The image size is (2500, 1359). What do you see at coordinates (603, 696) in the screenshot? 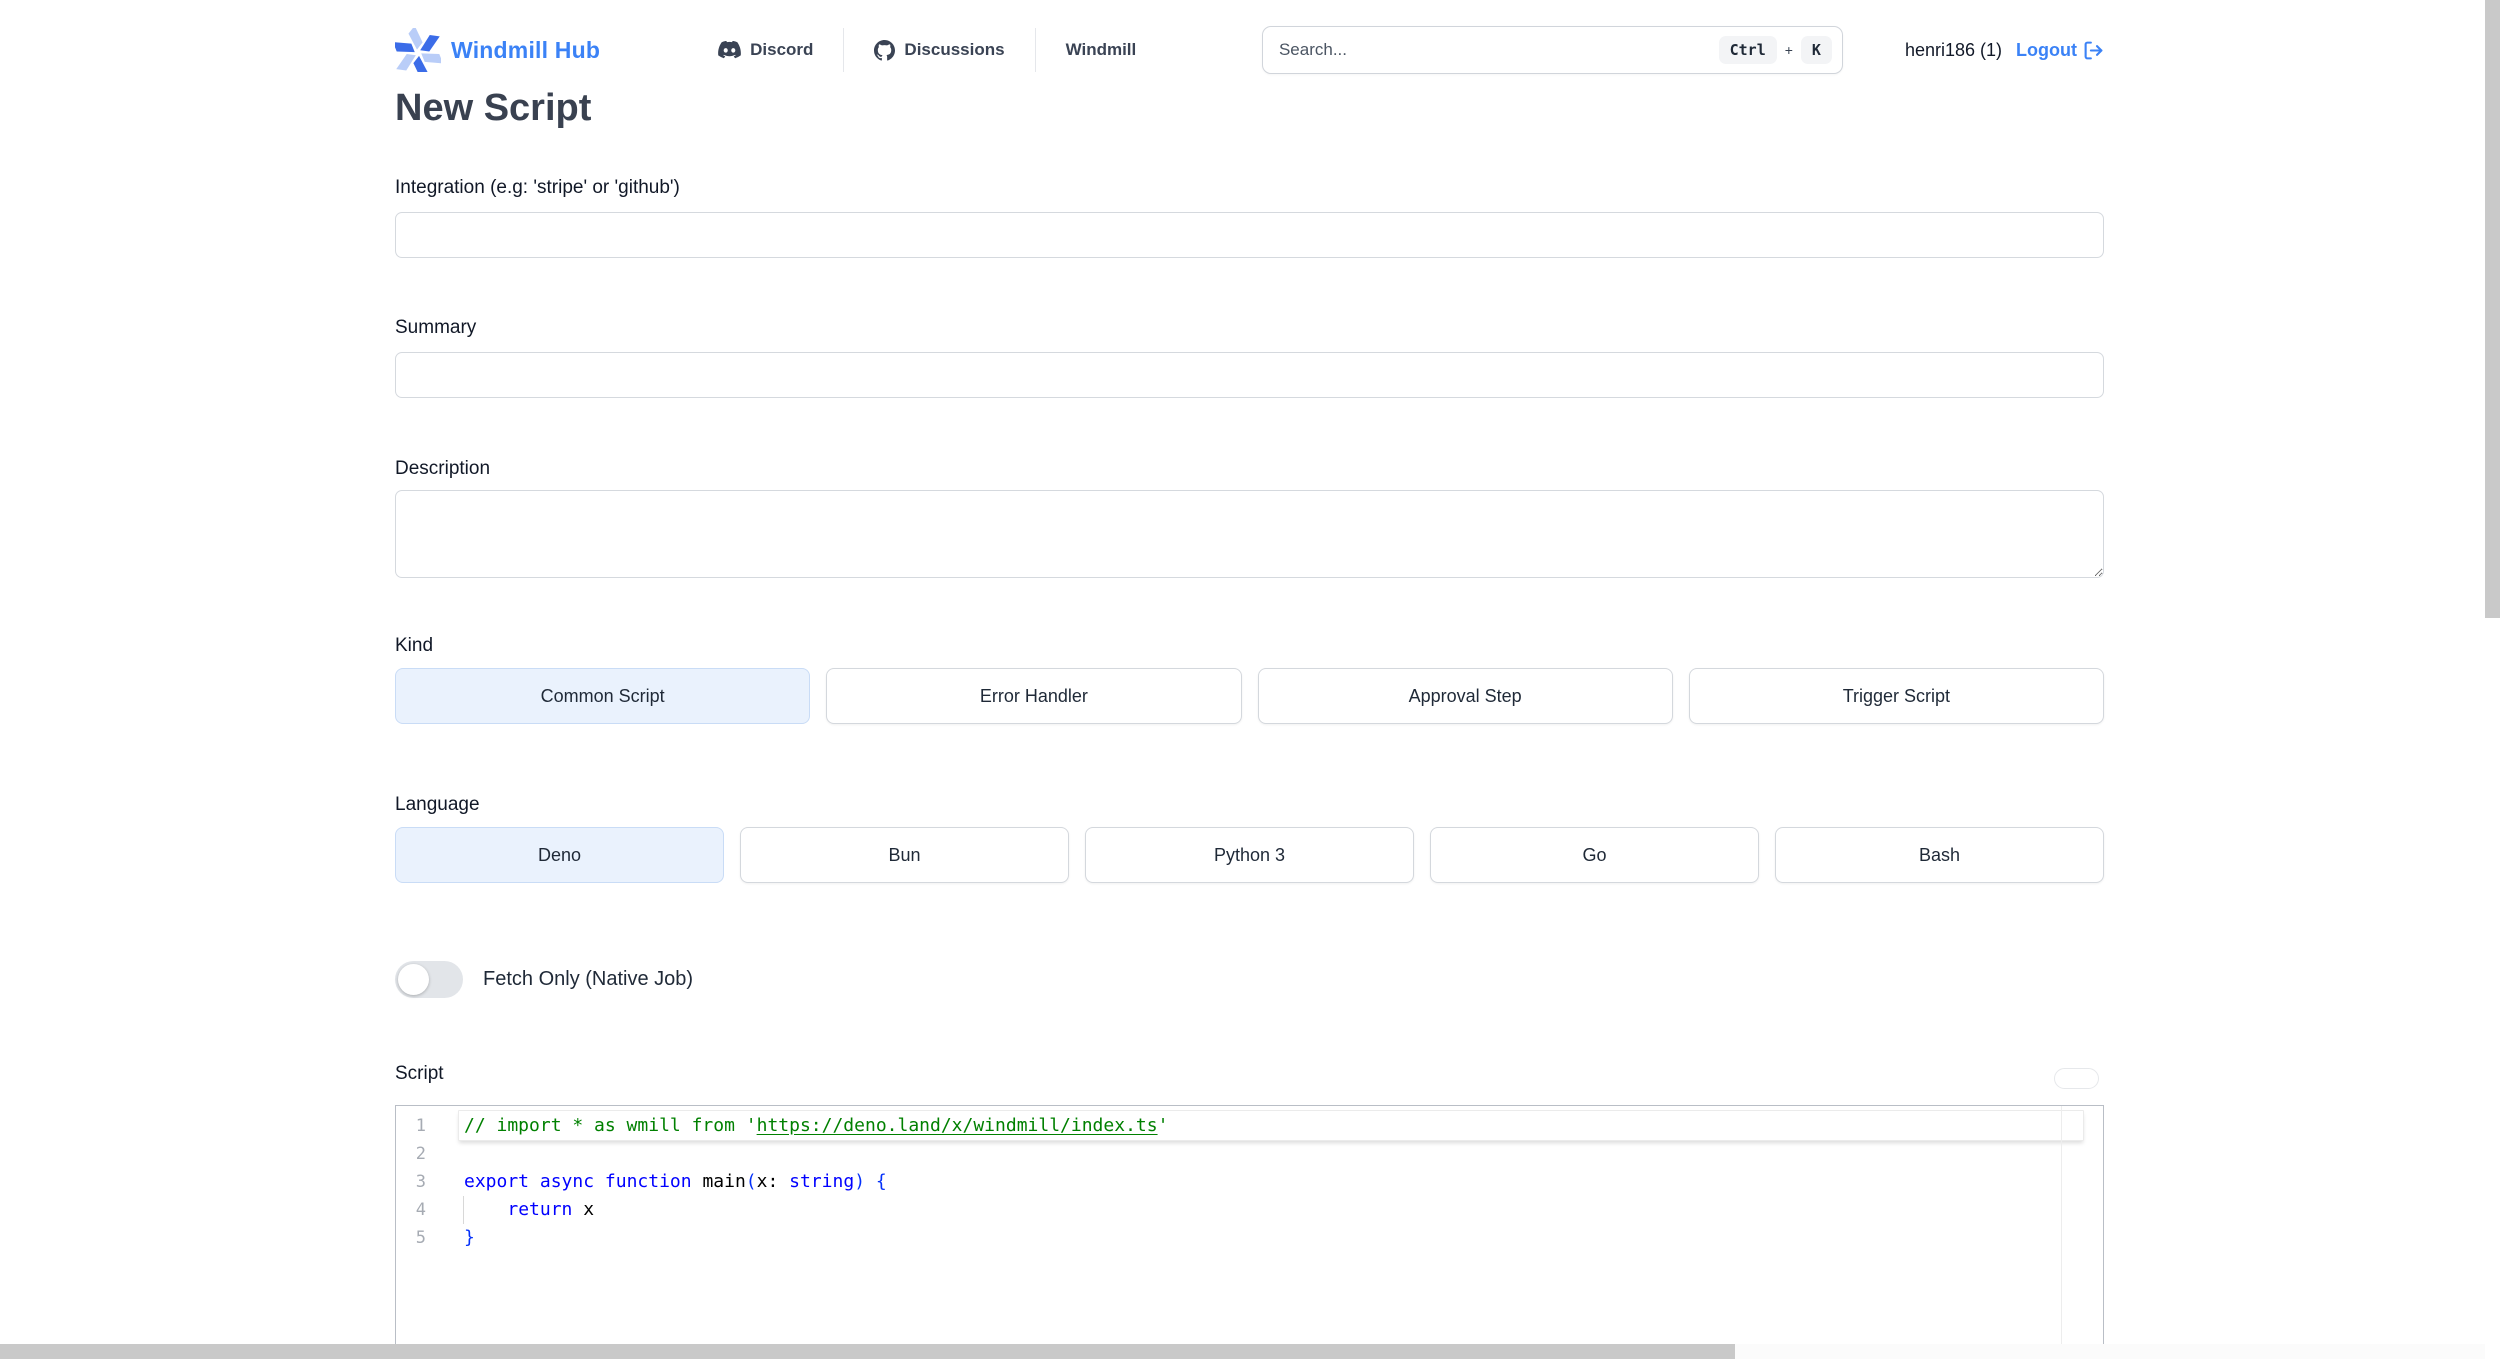
I see `kind-option-common-script: Common Script` at bounding box center [603, 696].